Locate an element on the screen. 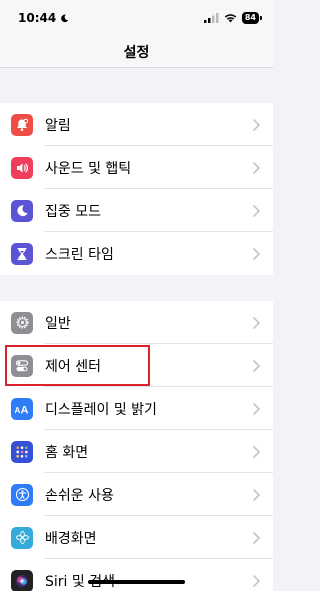 The image size is (320, 591). svg-text: A is located at coordinates (25, 409).